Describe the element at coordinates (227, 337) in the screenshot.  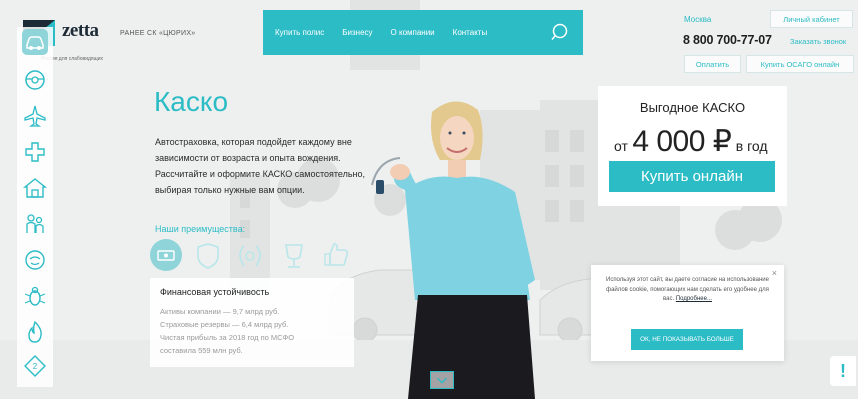
I see `finance-profit-line: Чистая прибыль за 2018 год по МСФО` at that location.